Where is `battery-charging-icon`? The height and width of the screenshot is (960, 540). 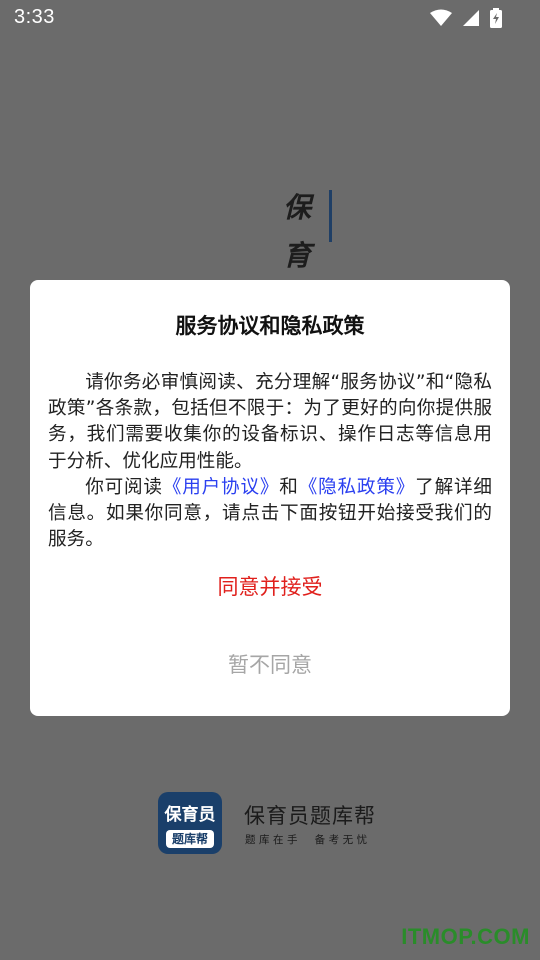
battery-charging-icon is located at coordinates (496, 18).